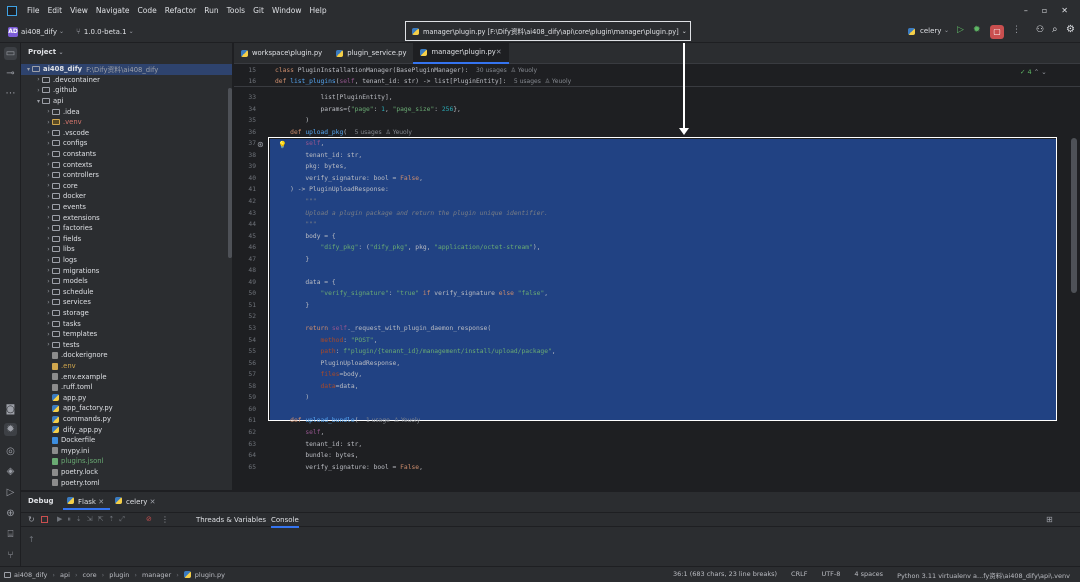 The width and height of the screenshot is (1080, 582). Describe the element at coordinates (180, 10) in the screenshot. I see `menu-refactor: Refactor` at that location.